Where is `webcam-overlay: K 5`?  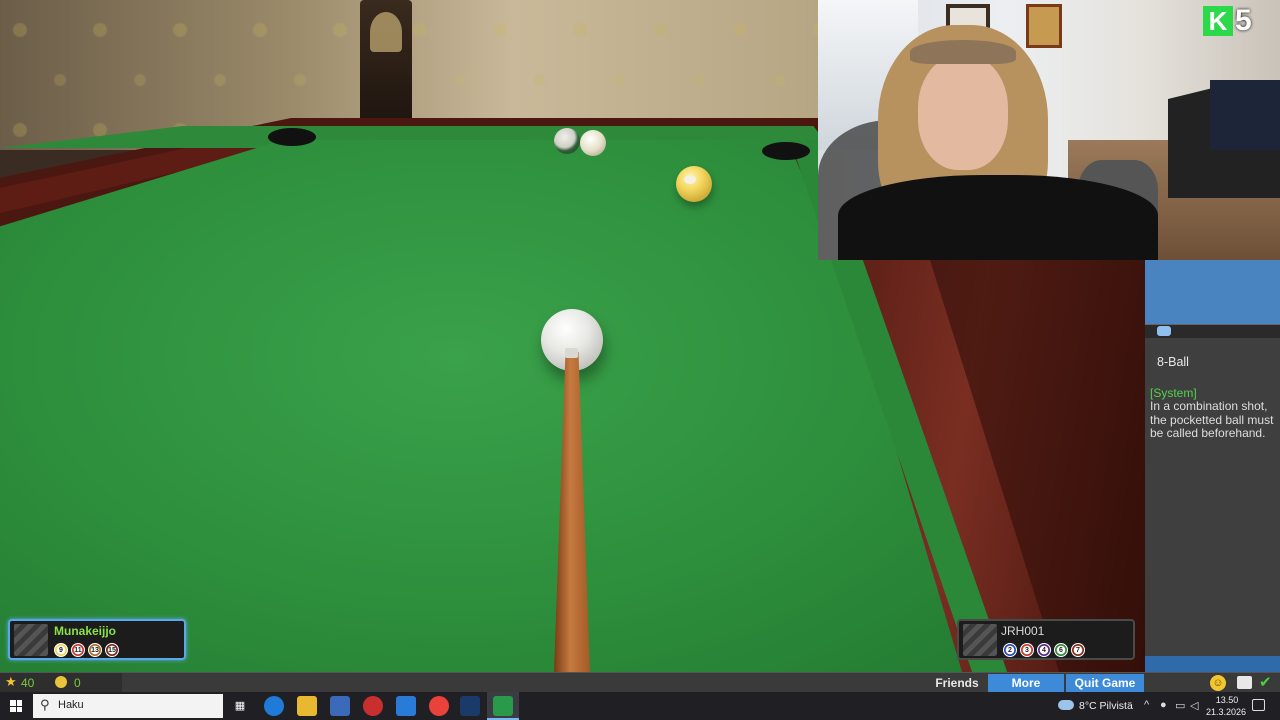 webcam-overlay: K 5 is located at coordinates (1049, 130).